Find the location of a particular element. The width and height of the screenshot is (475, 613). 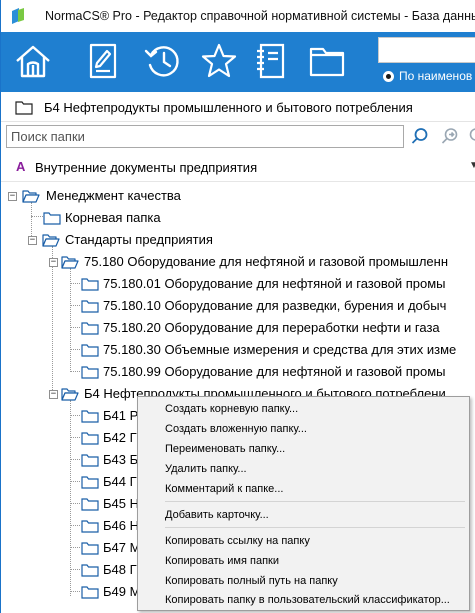

favorites-button is located at coordinates (219, 62).